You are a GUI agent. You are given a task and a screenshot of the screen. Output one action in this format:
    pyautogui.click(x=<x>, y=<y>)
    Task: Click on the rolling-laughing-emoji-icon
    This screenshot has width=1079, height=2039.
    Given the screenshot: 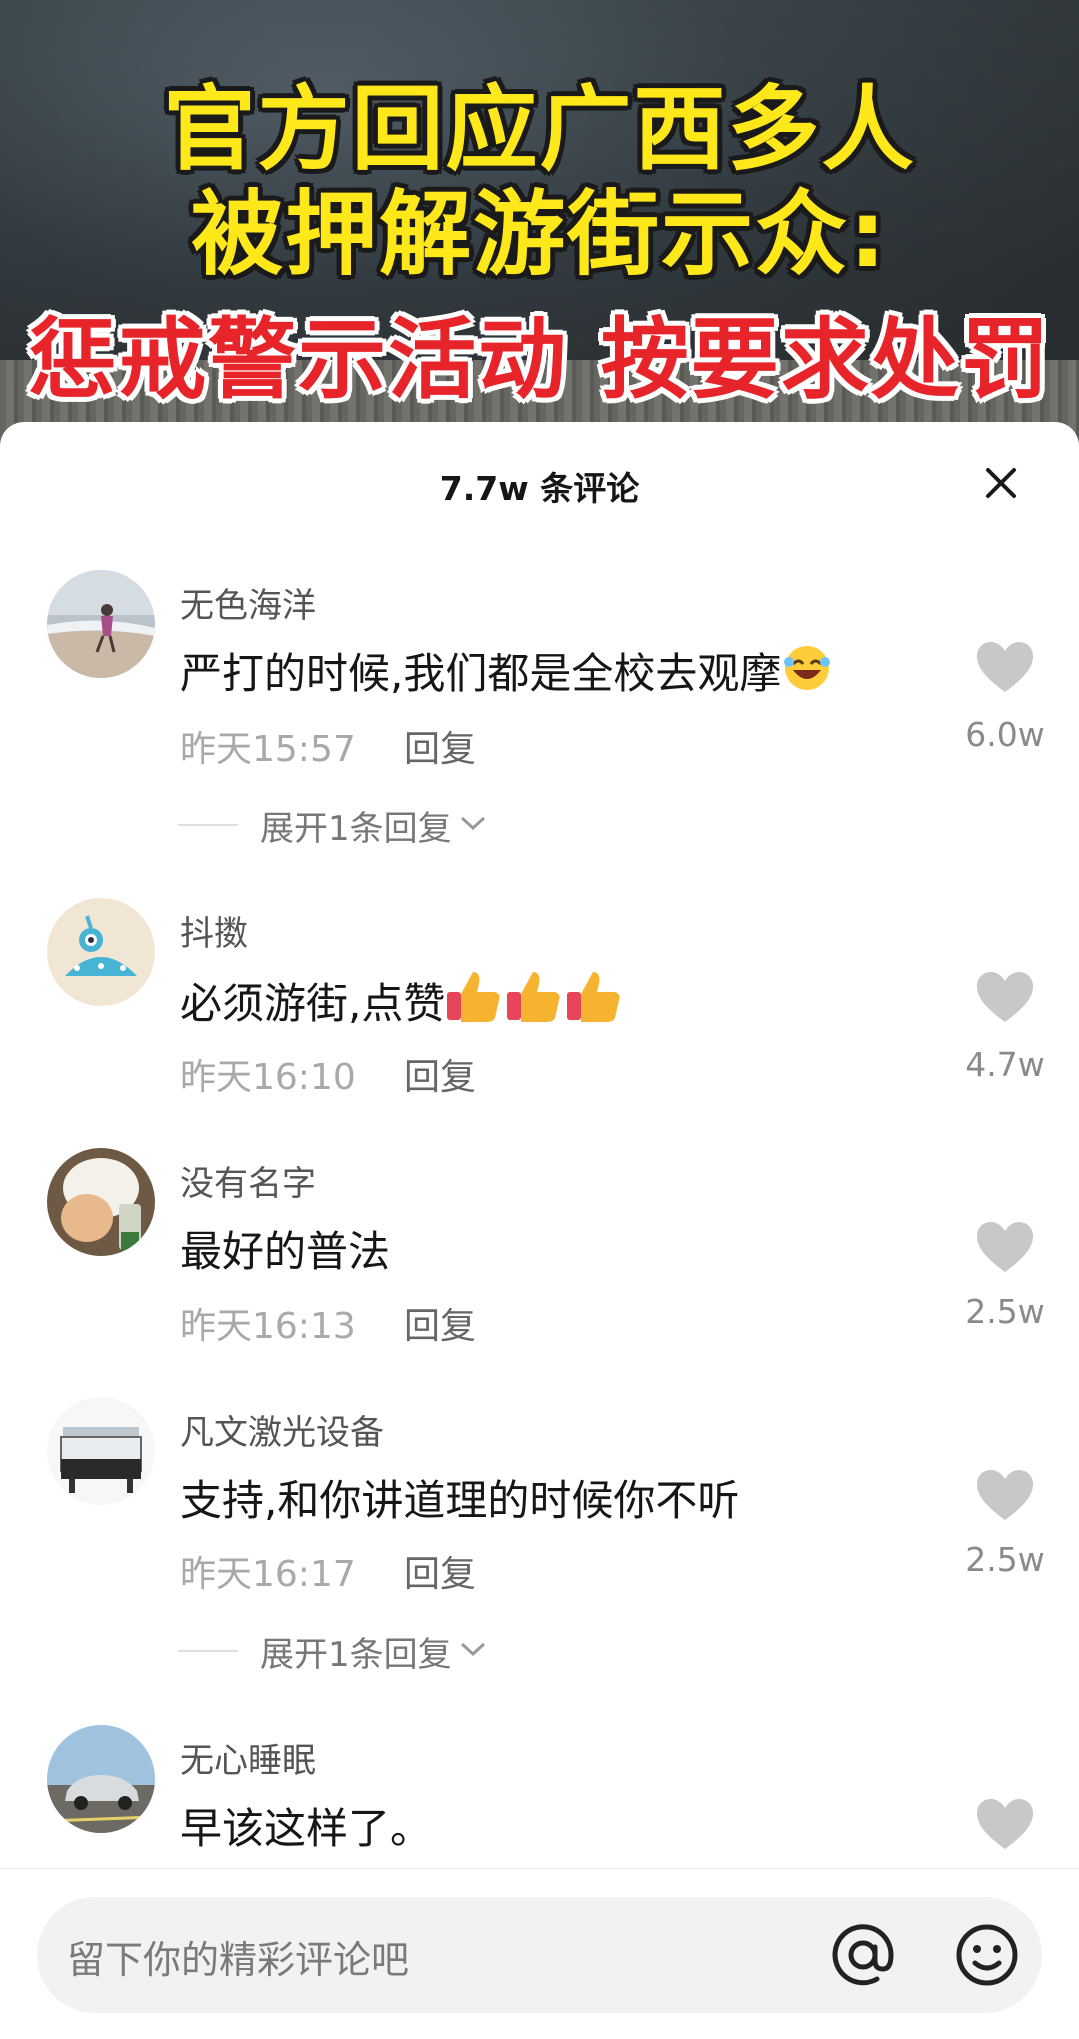 What is the action you would take?
    pyautogui.click(x=807, y=673)
    